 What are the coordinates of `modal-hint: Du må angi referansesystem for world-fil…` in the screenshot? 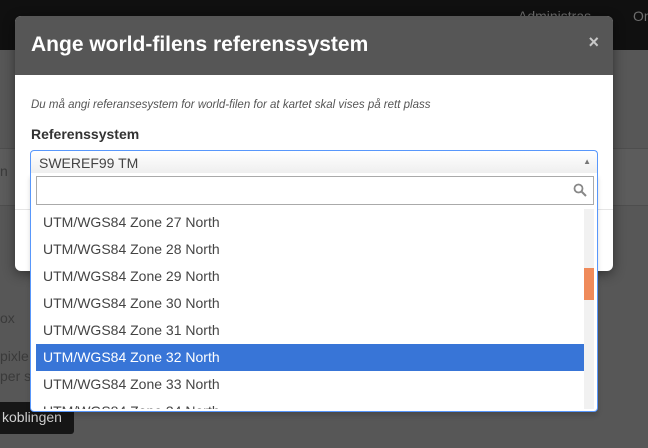 It's located at (231, 105).